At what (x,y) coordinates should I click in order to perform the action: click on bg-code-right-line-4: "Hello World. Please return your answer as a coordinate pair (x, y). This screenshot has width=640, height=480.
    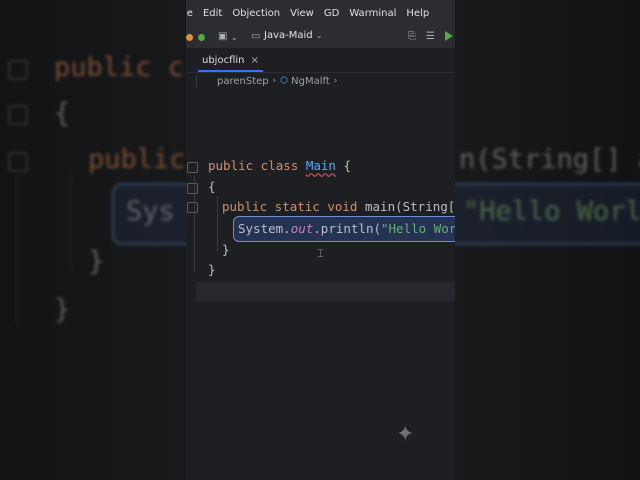
    Looking at the image, I should click on (551, 211).